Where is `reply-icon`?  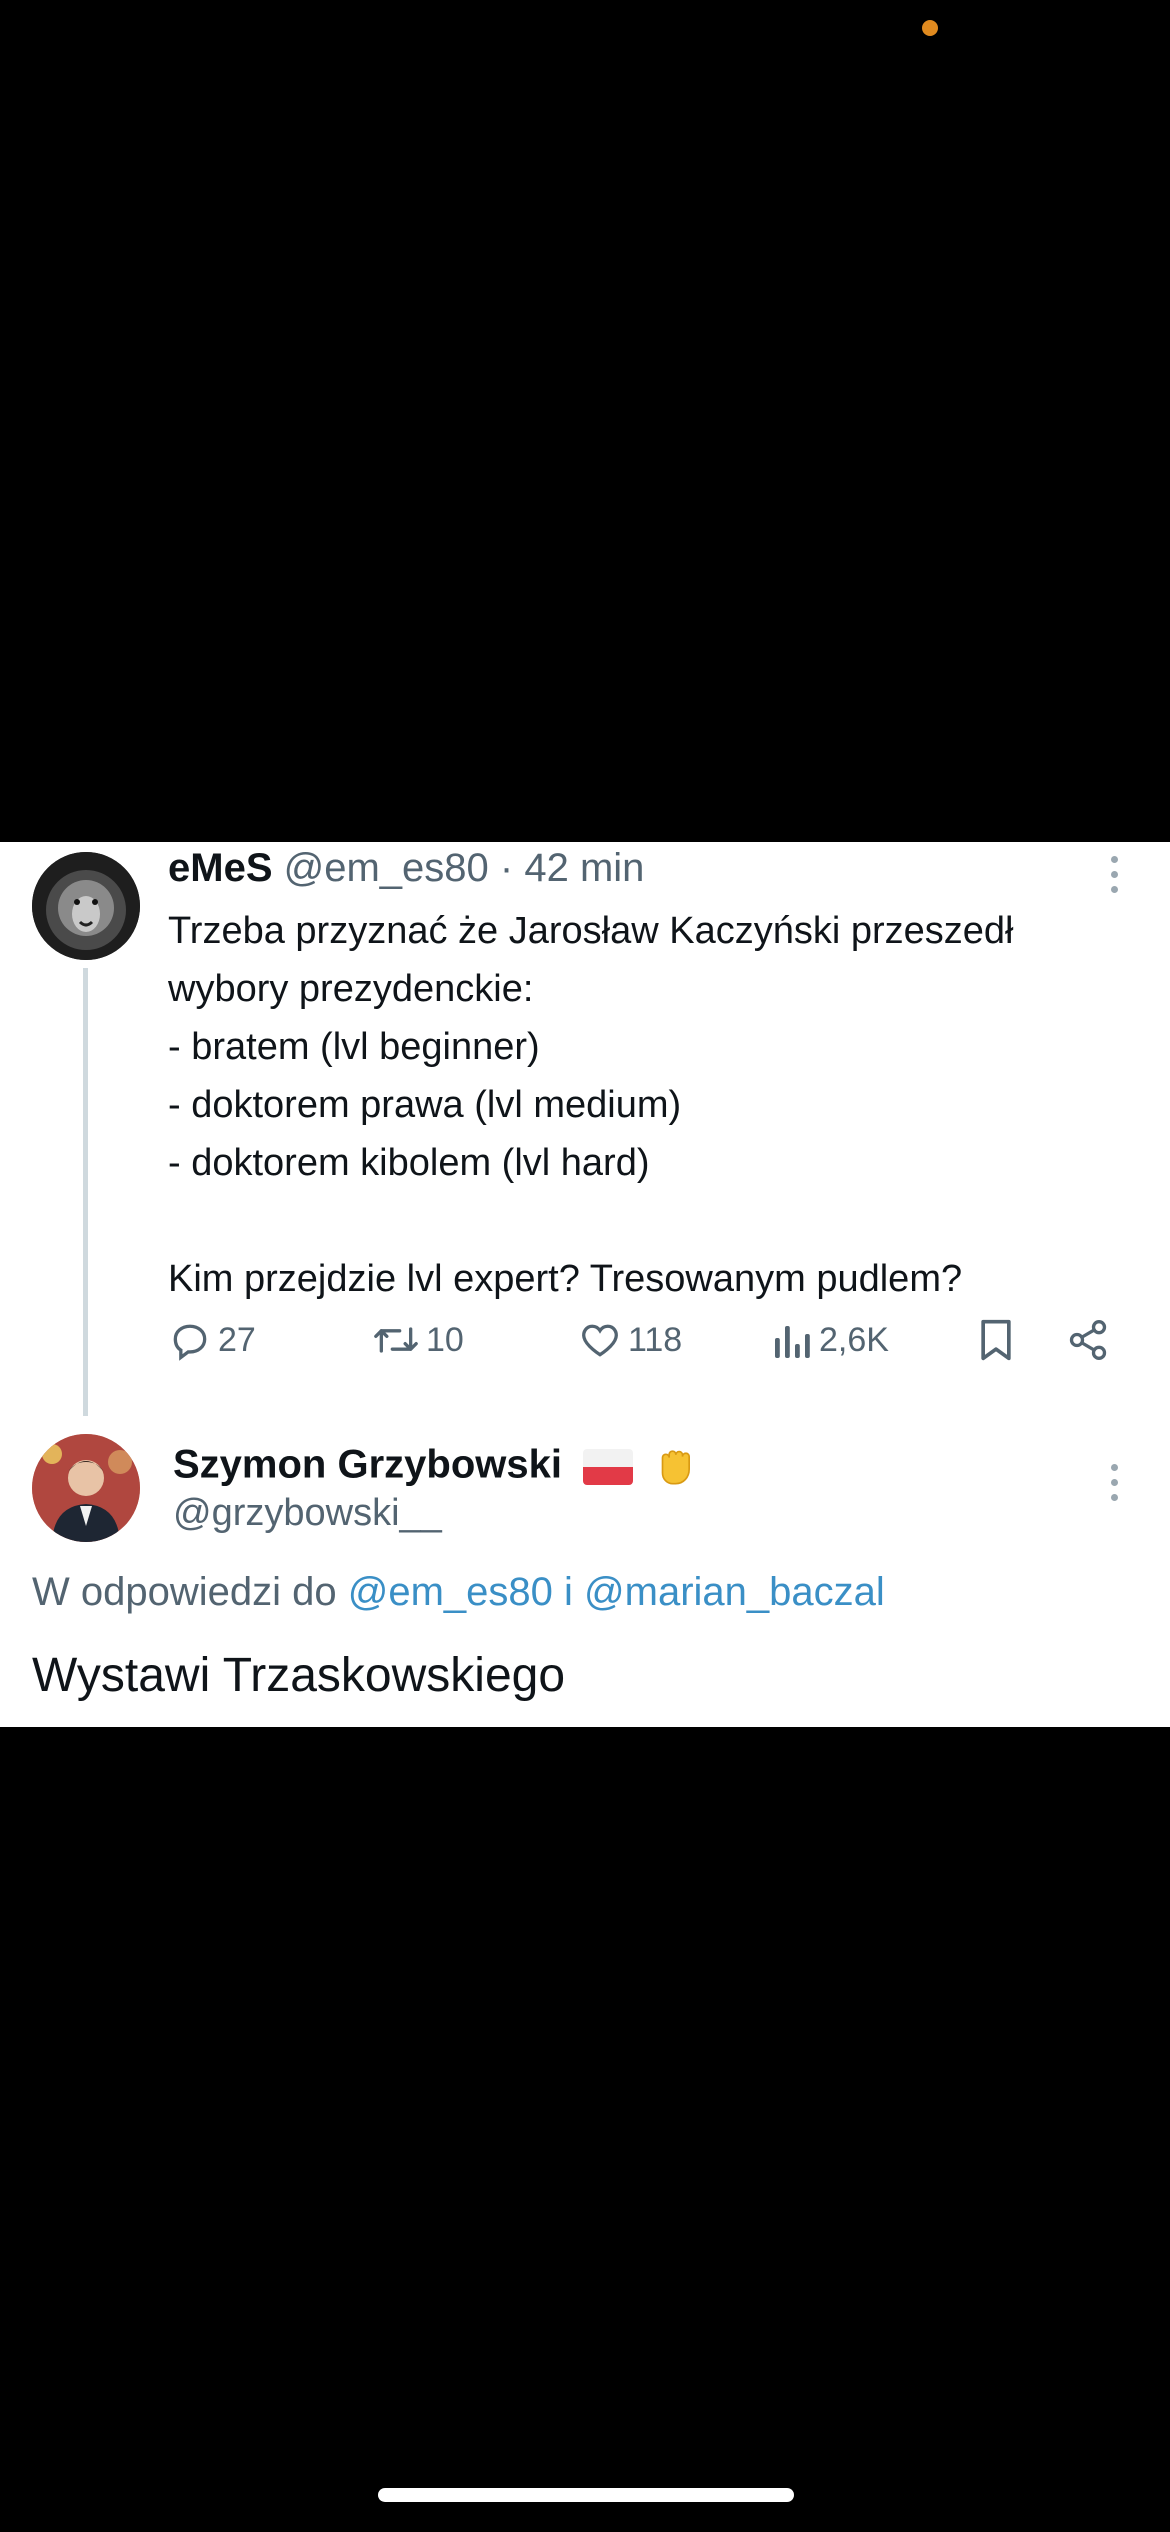
reply-icon is located at coordinates (190, 1342).